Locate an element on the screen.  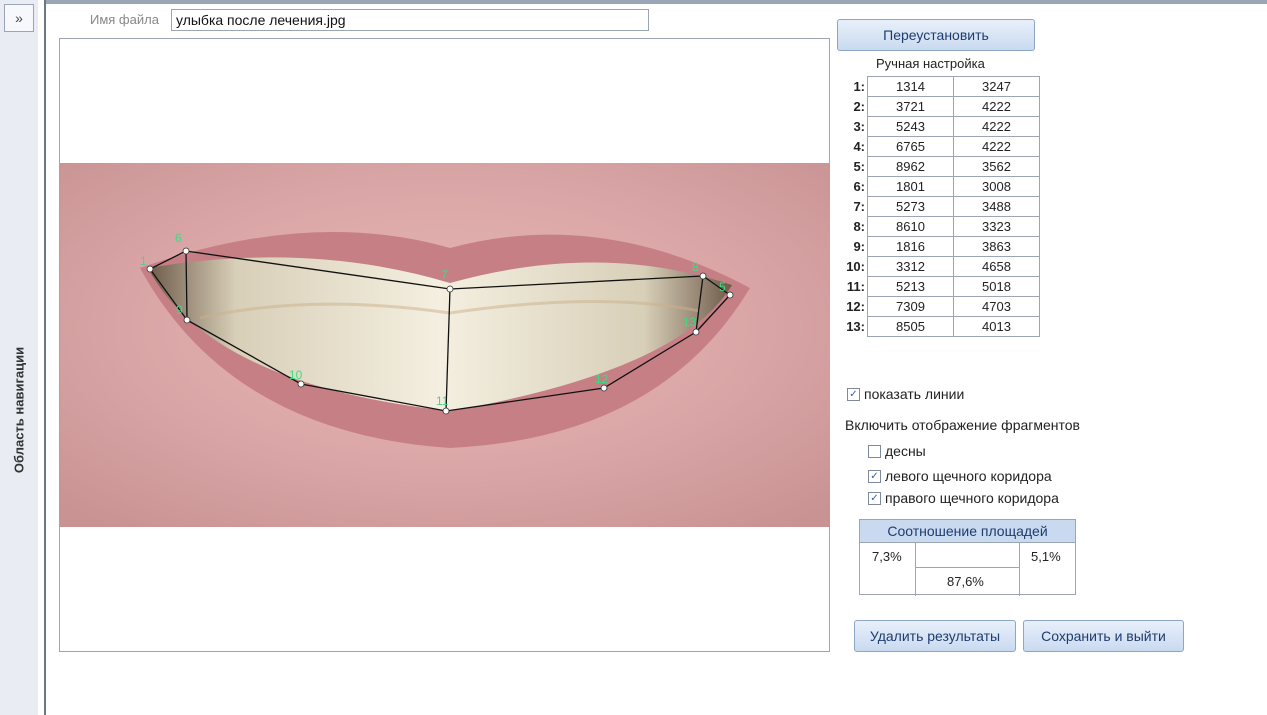
save-and-exit-button: Сохранить и выйти is located at coordinates (1103, 636).